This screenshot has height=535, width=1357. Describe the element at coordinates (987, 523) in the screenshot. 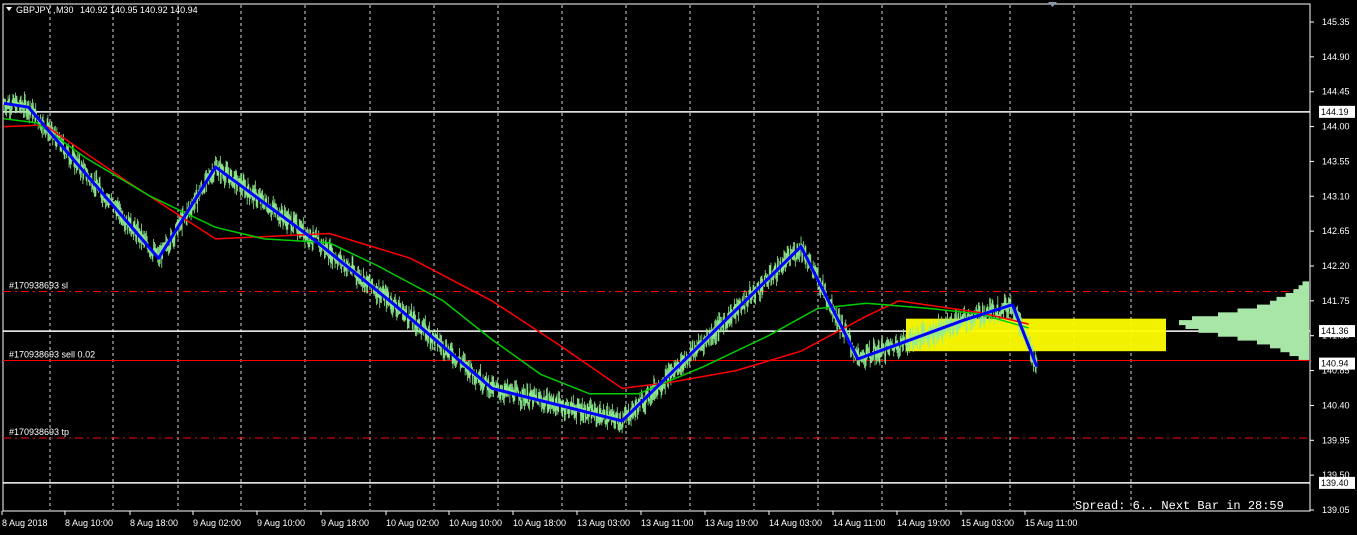

I see `x-tick-label: 15 Aug 03:00` at that location.